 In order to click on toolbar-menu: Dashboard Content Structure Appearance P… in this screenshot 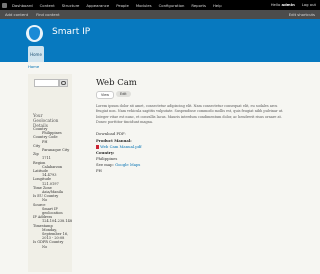, I will do `click(160, 5)`.